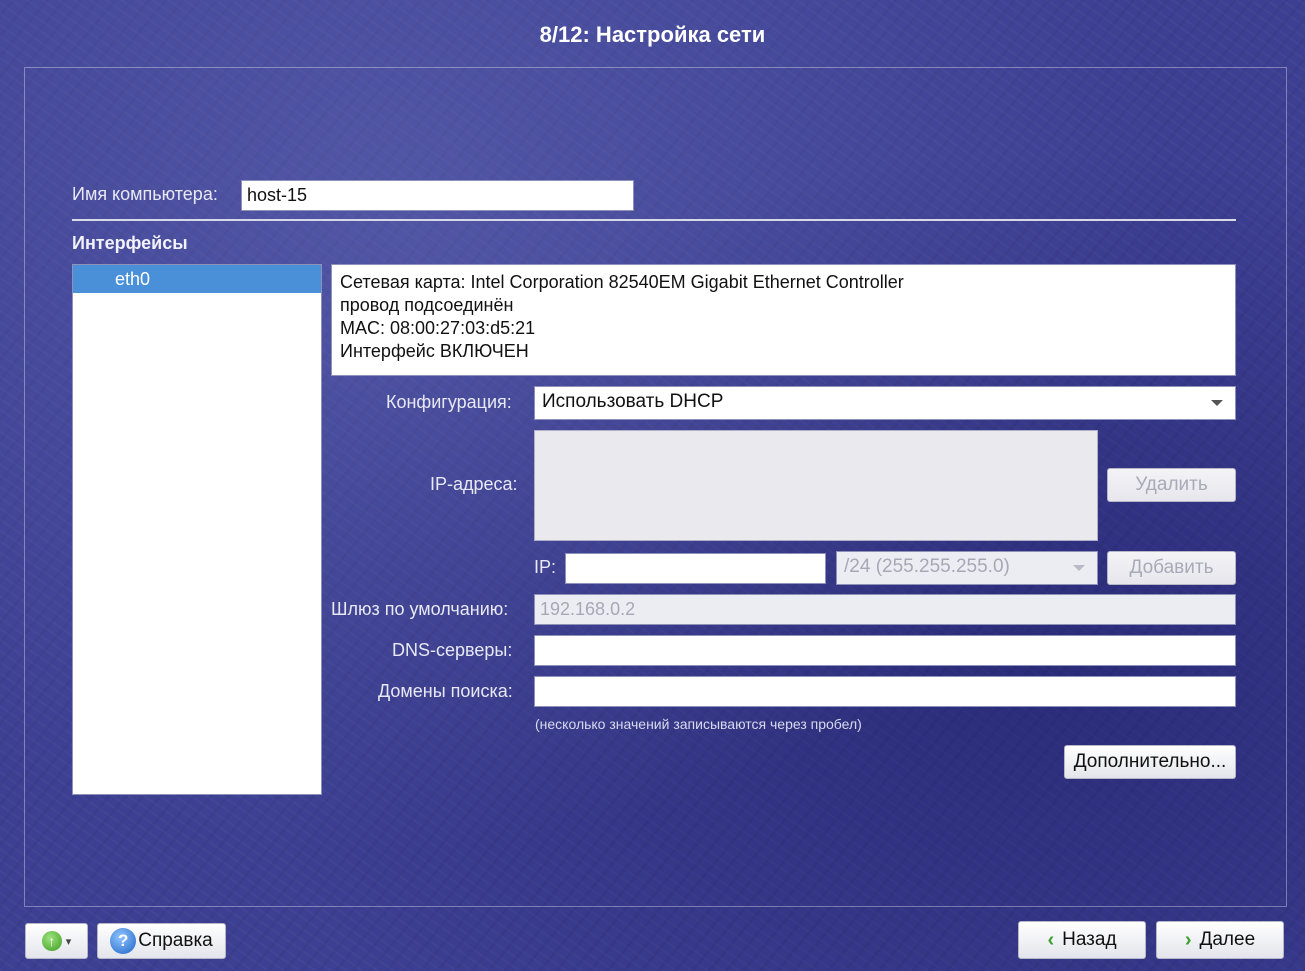  What do you see at coordinates (427, 305) in the screenshot?
I see `info-line-link: провод подсоединён` at bounding box center [427, 305].